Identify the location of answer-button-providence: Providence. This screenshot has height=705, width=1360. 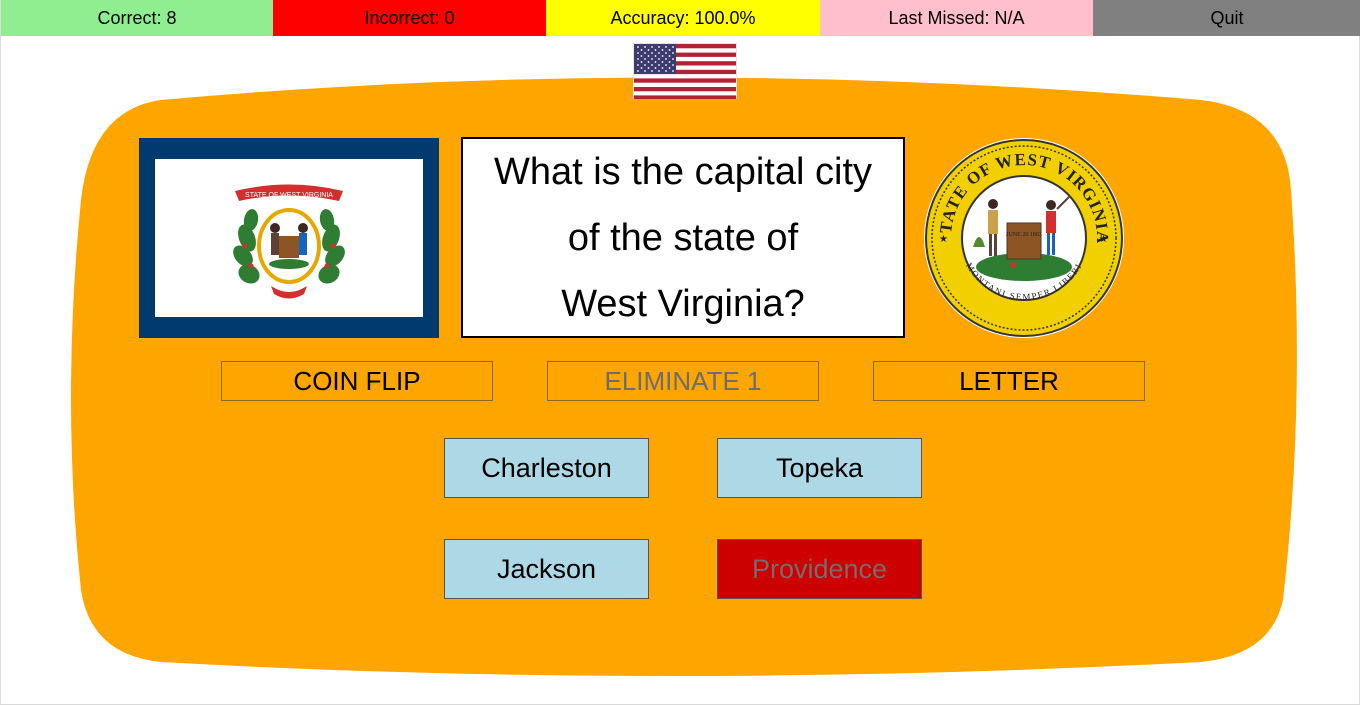
(819, 569).